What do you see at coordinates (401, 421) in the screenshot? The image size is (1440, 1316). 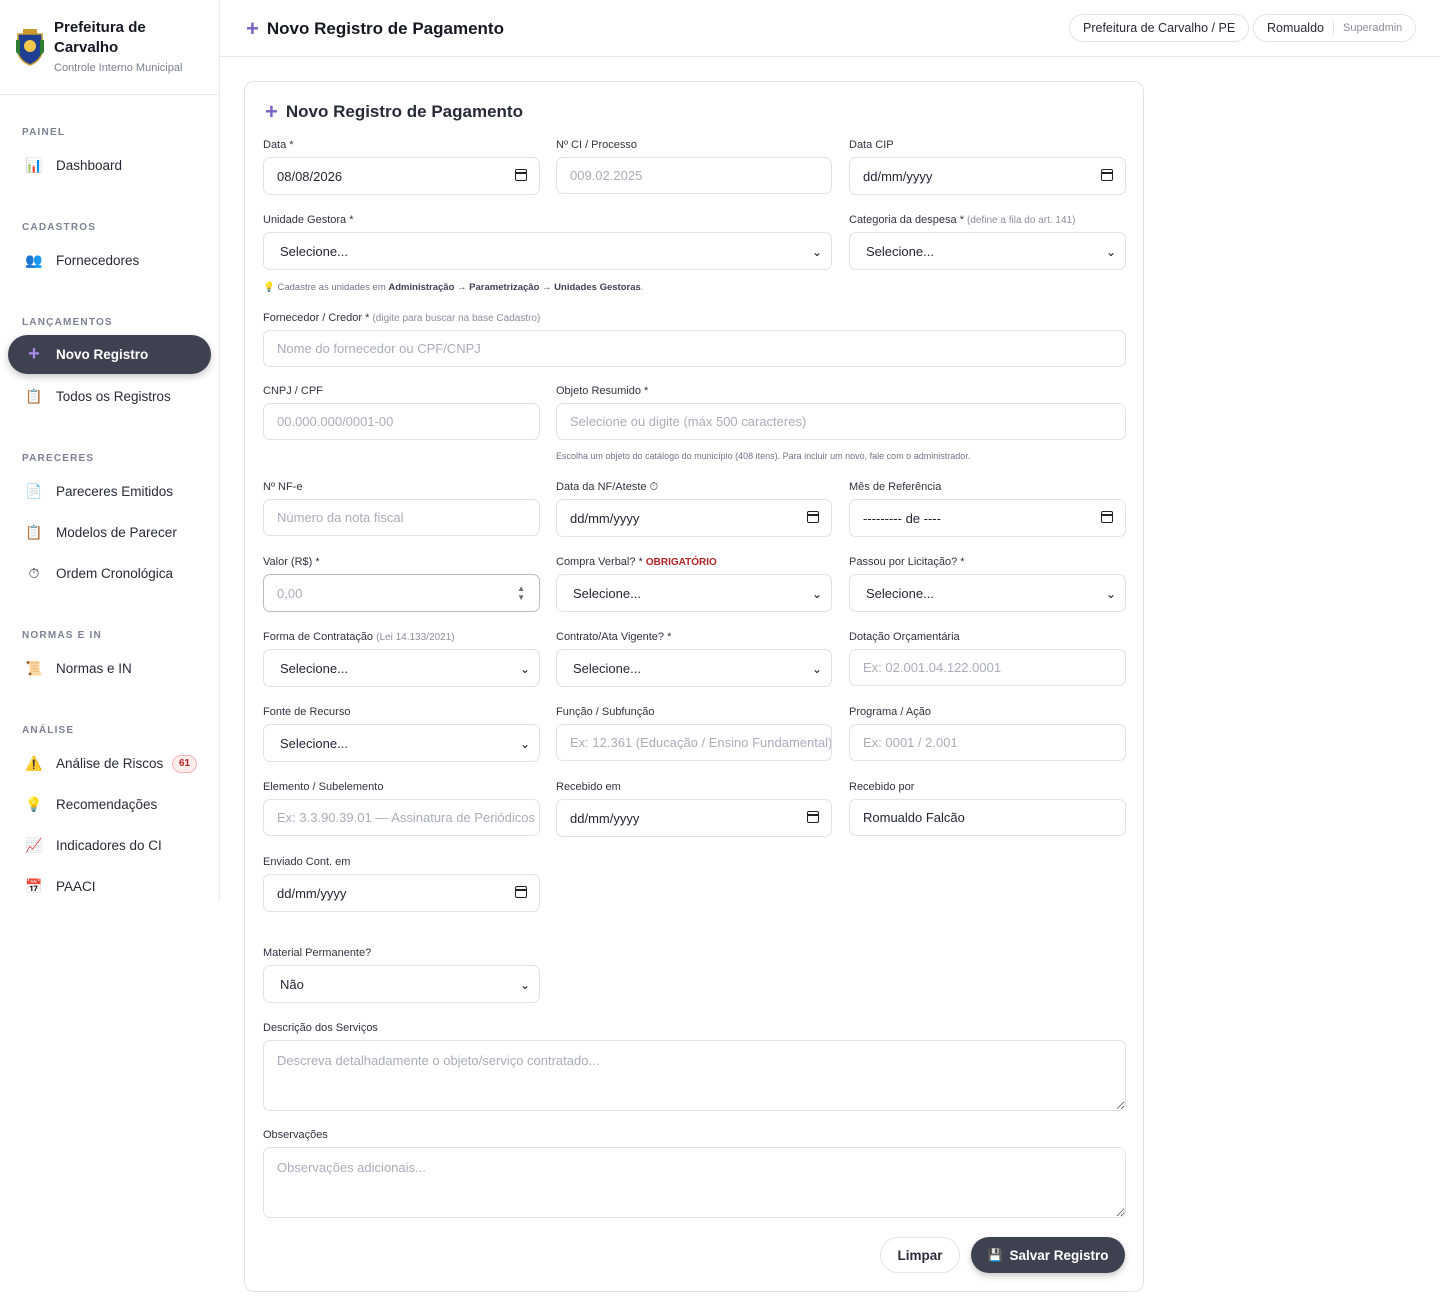 I see `cnpj-cpf-input: 00.000.000/0001-00` at bounding box center [401, 421].